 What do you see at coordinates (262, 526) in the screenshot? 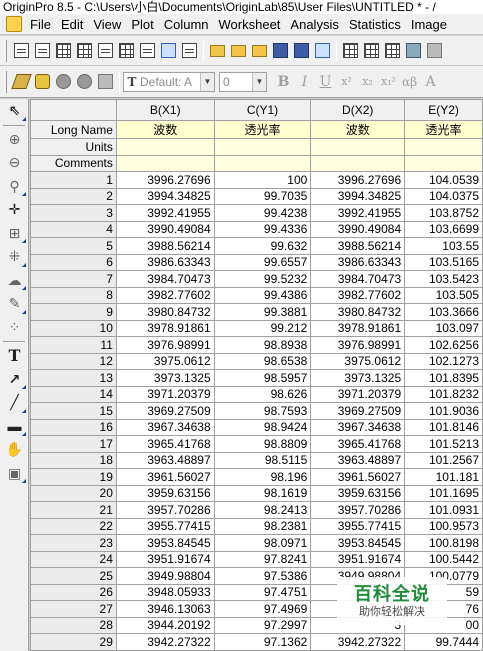
I see `data-cell: 98.2381` at bounding box center [262, 526].